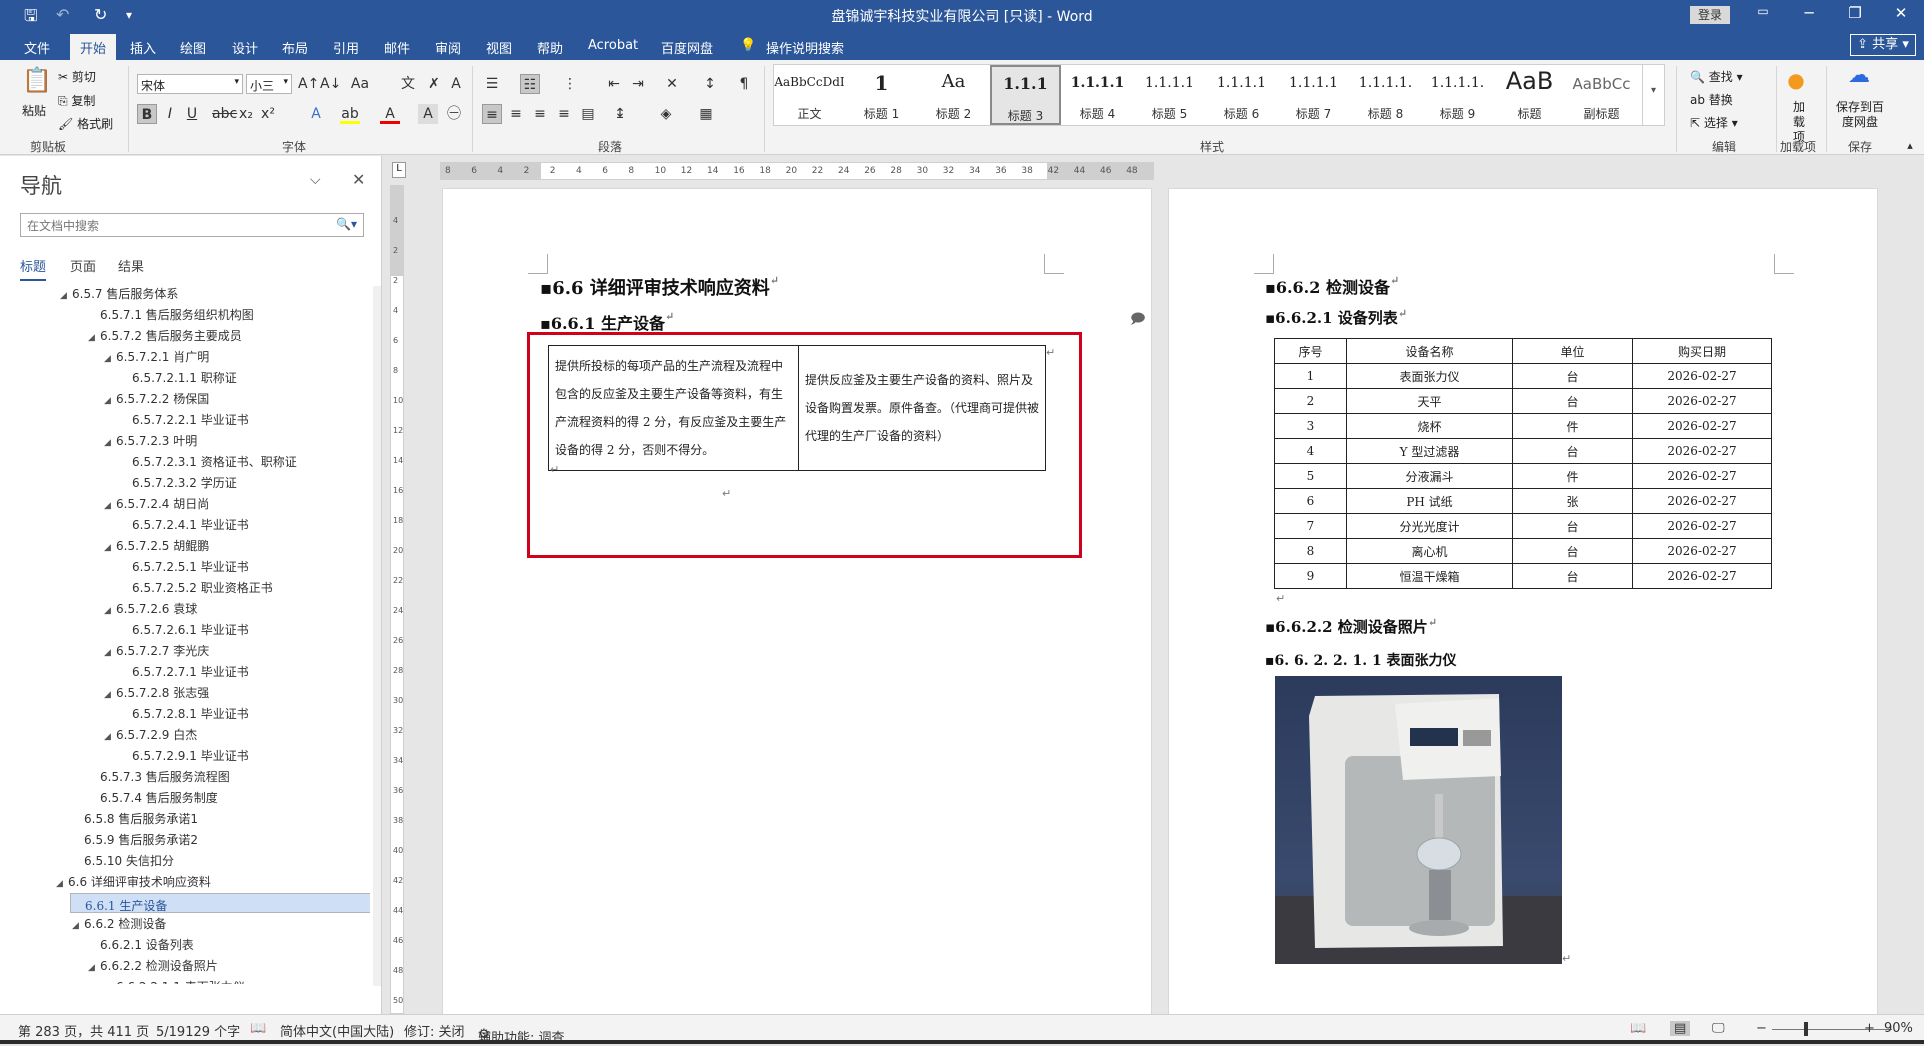 Image resolution: width=1924 pixels, height=1046 pixels. Describe the element at coordinates (124, 525) in the screenshot. I see `nav-item: 6.5.7.2.4.1 毕业证书` at that location.